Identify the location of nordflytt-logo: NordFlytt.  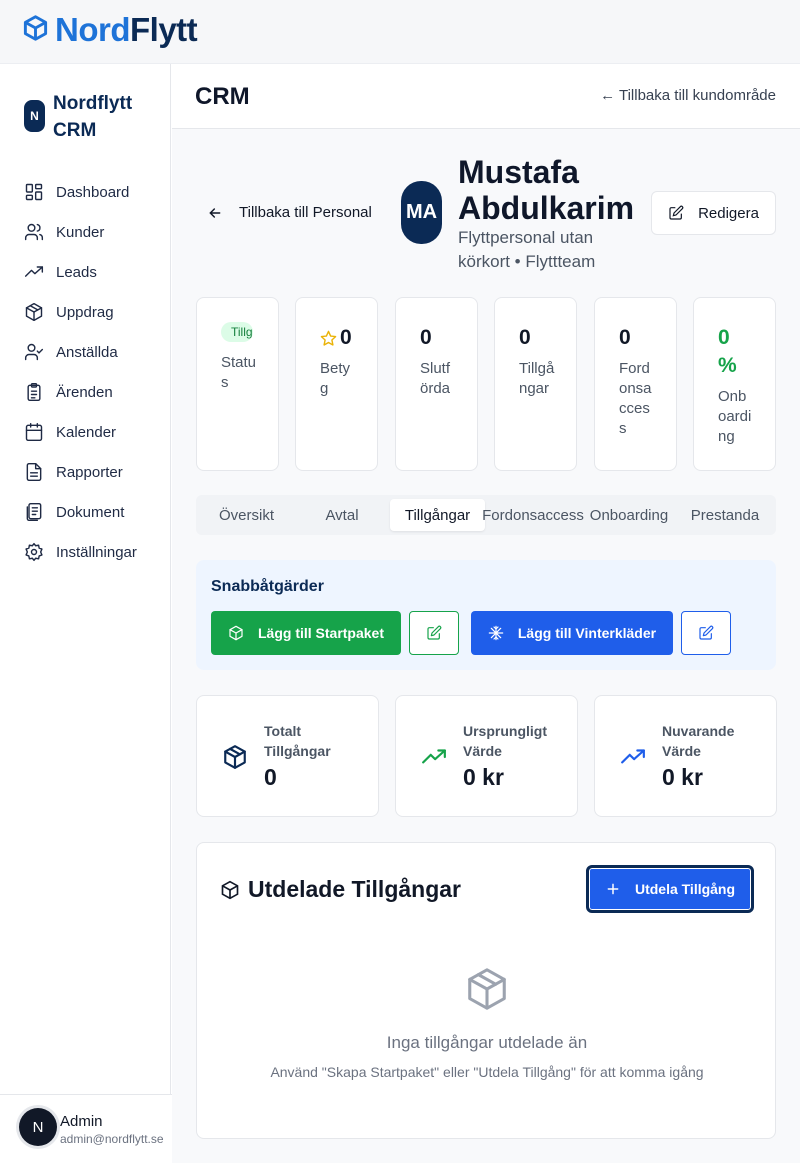
(110, 29).